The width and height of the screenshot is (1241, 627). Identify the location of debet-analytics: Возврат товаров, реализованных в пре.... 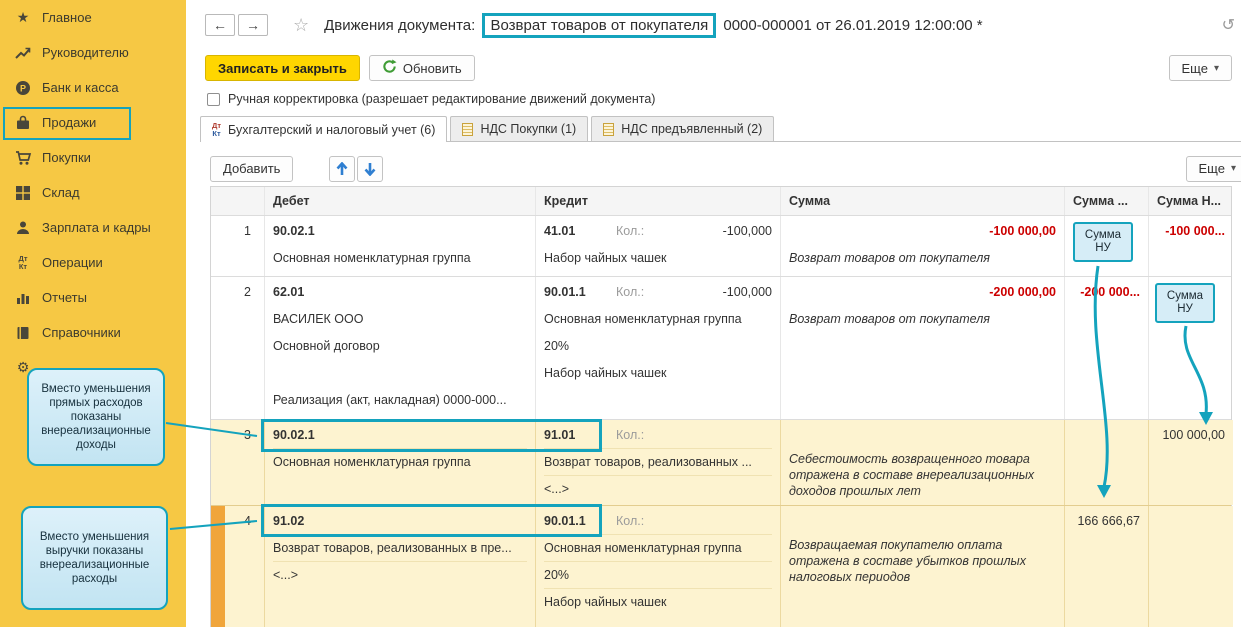
(400, 548).